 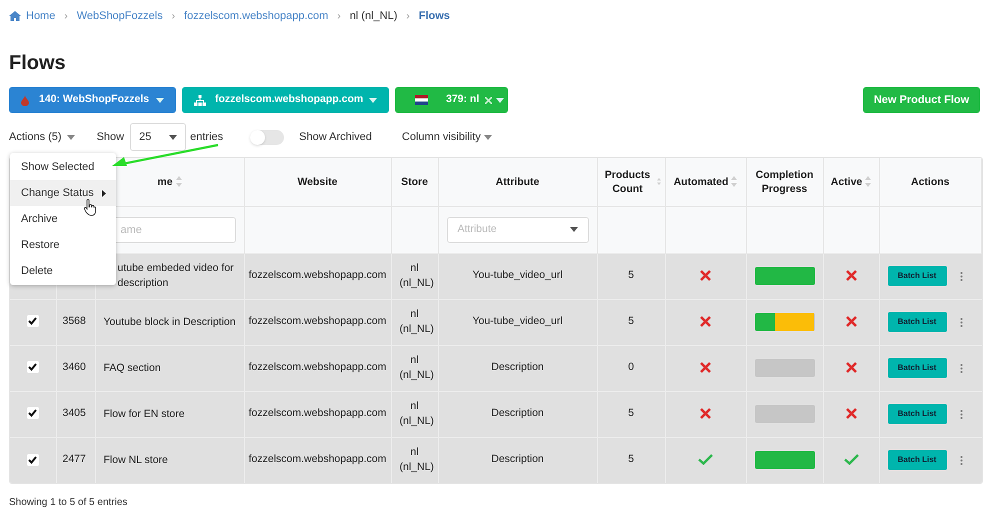 I want to click on menu-item: Show Selected, so click(x=63, y=167).